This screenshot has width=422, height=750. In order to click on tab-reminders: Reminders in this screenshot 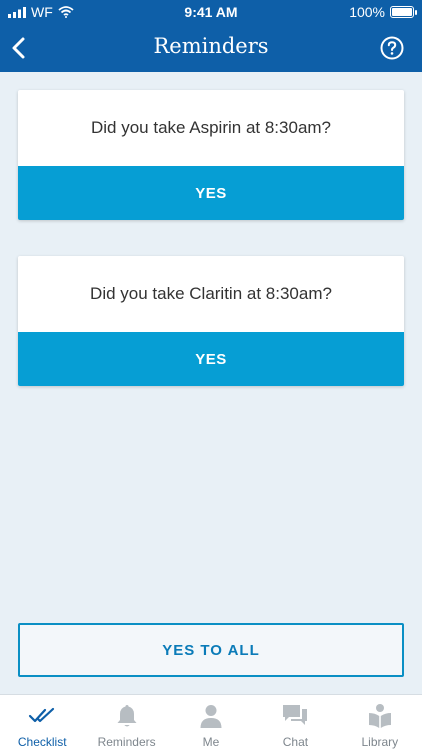, I will do `click(126, 722)`.